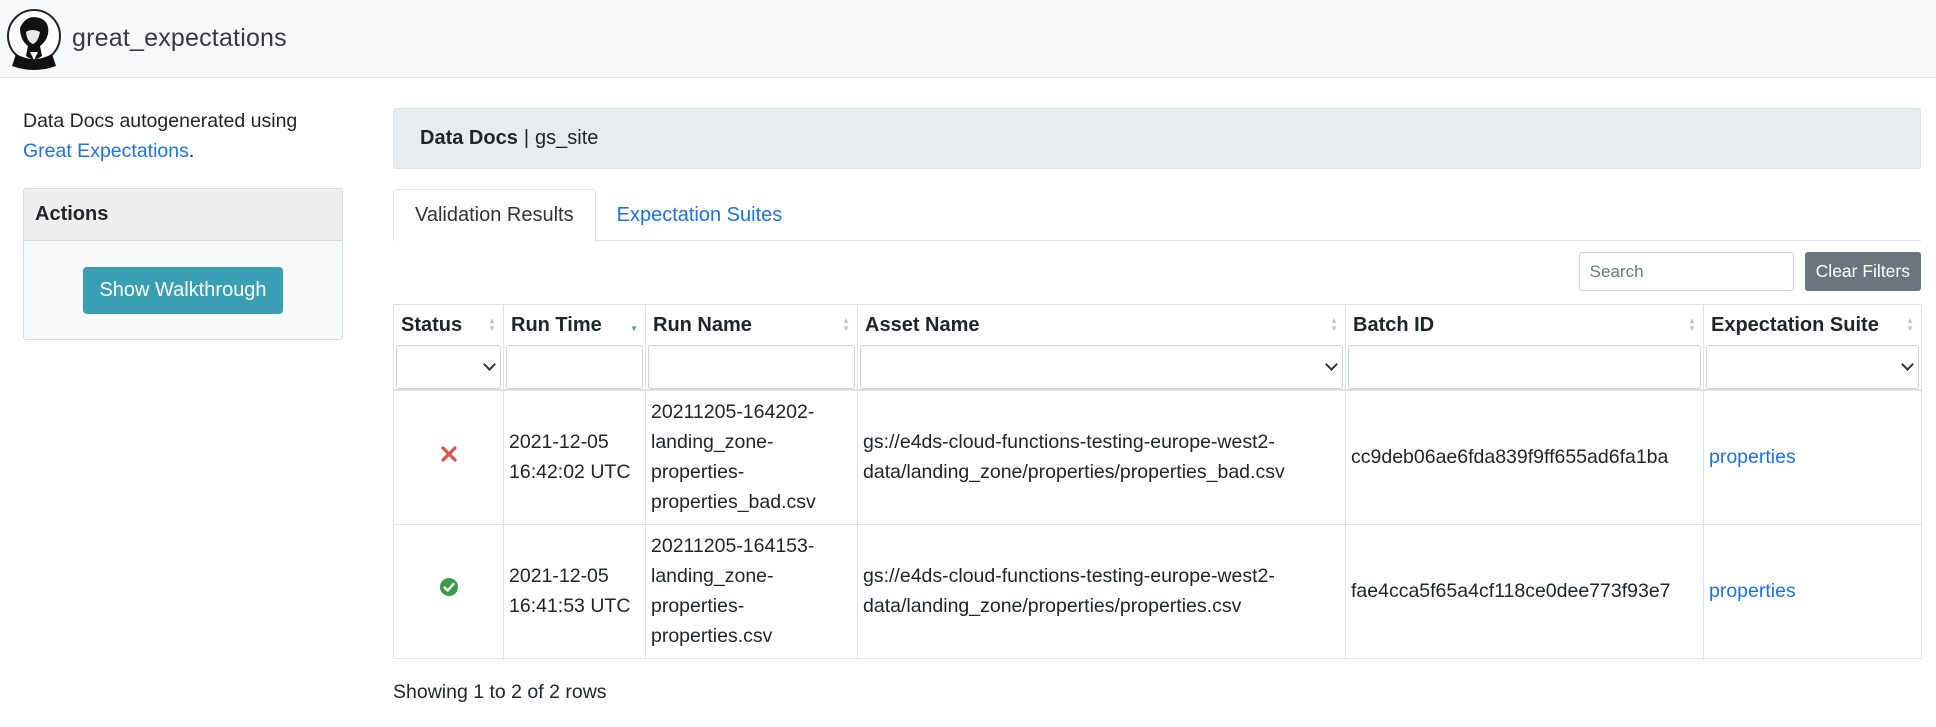  Describe the element at coordinates (1686, 271) in the screenshot. I see `search-input` at that location.